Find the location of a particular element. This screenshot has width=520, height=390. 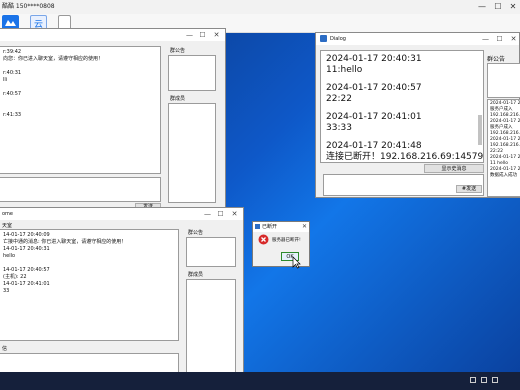

chat-line: 14-01-17 20:41:01 is located at coordinates (26, 284).